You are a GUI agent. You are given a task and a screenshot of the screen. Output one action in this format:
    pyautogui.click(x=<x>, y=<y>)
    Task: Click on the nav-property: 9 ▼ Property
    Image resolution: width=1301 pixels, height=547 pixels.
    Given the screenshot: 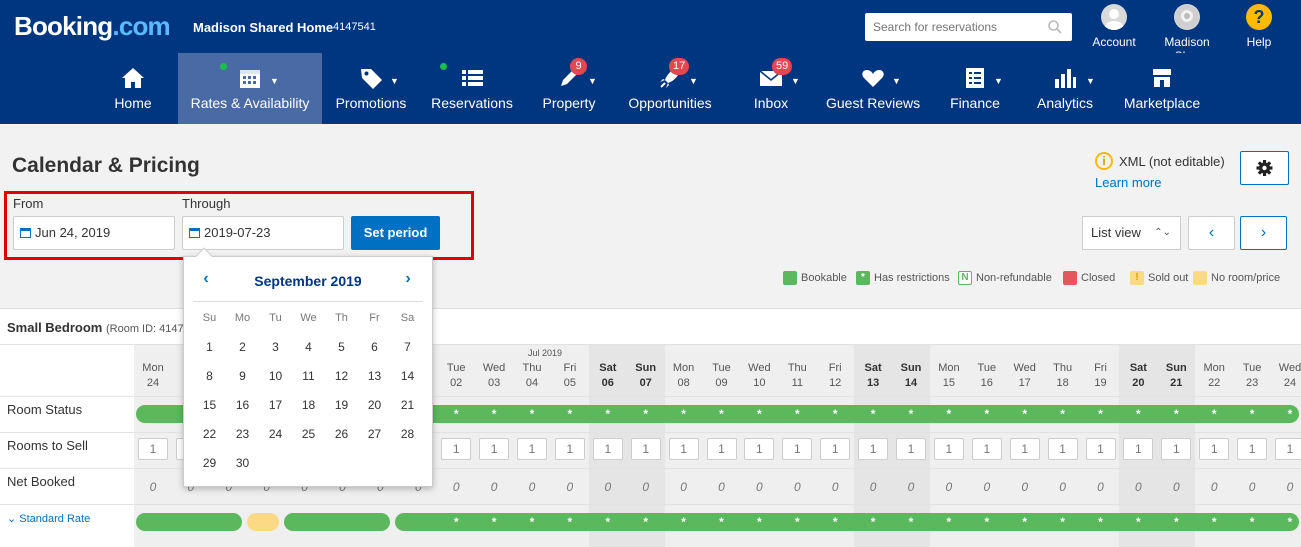 What is the action you would take?
    pyautogui.click(x=569, y=88)
    